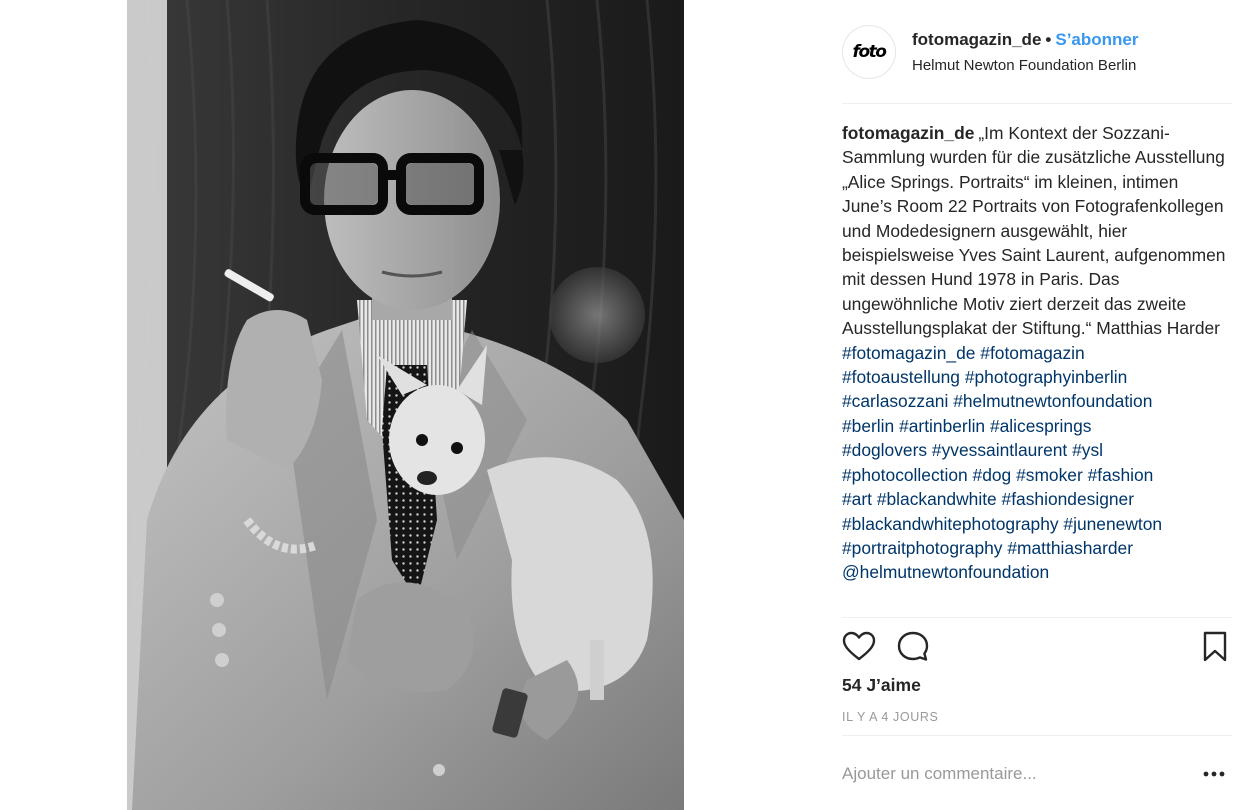 The height and width of the screenshot is (810, 1260). Describe the element at coordinates (992, 475) in the screenshot. I see `hashtag-link: #dog` at that location.